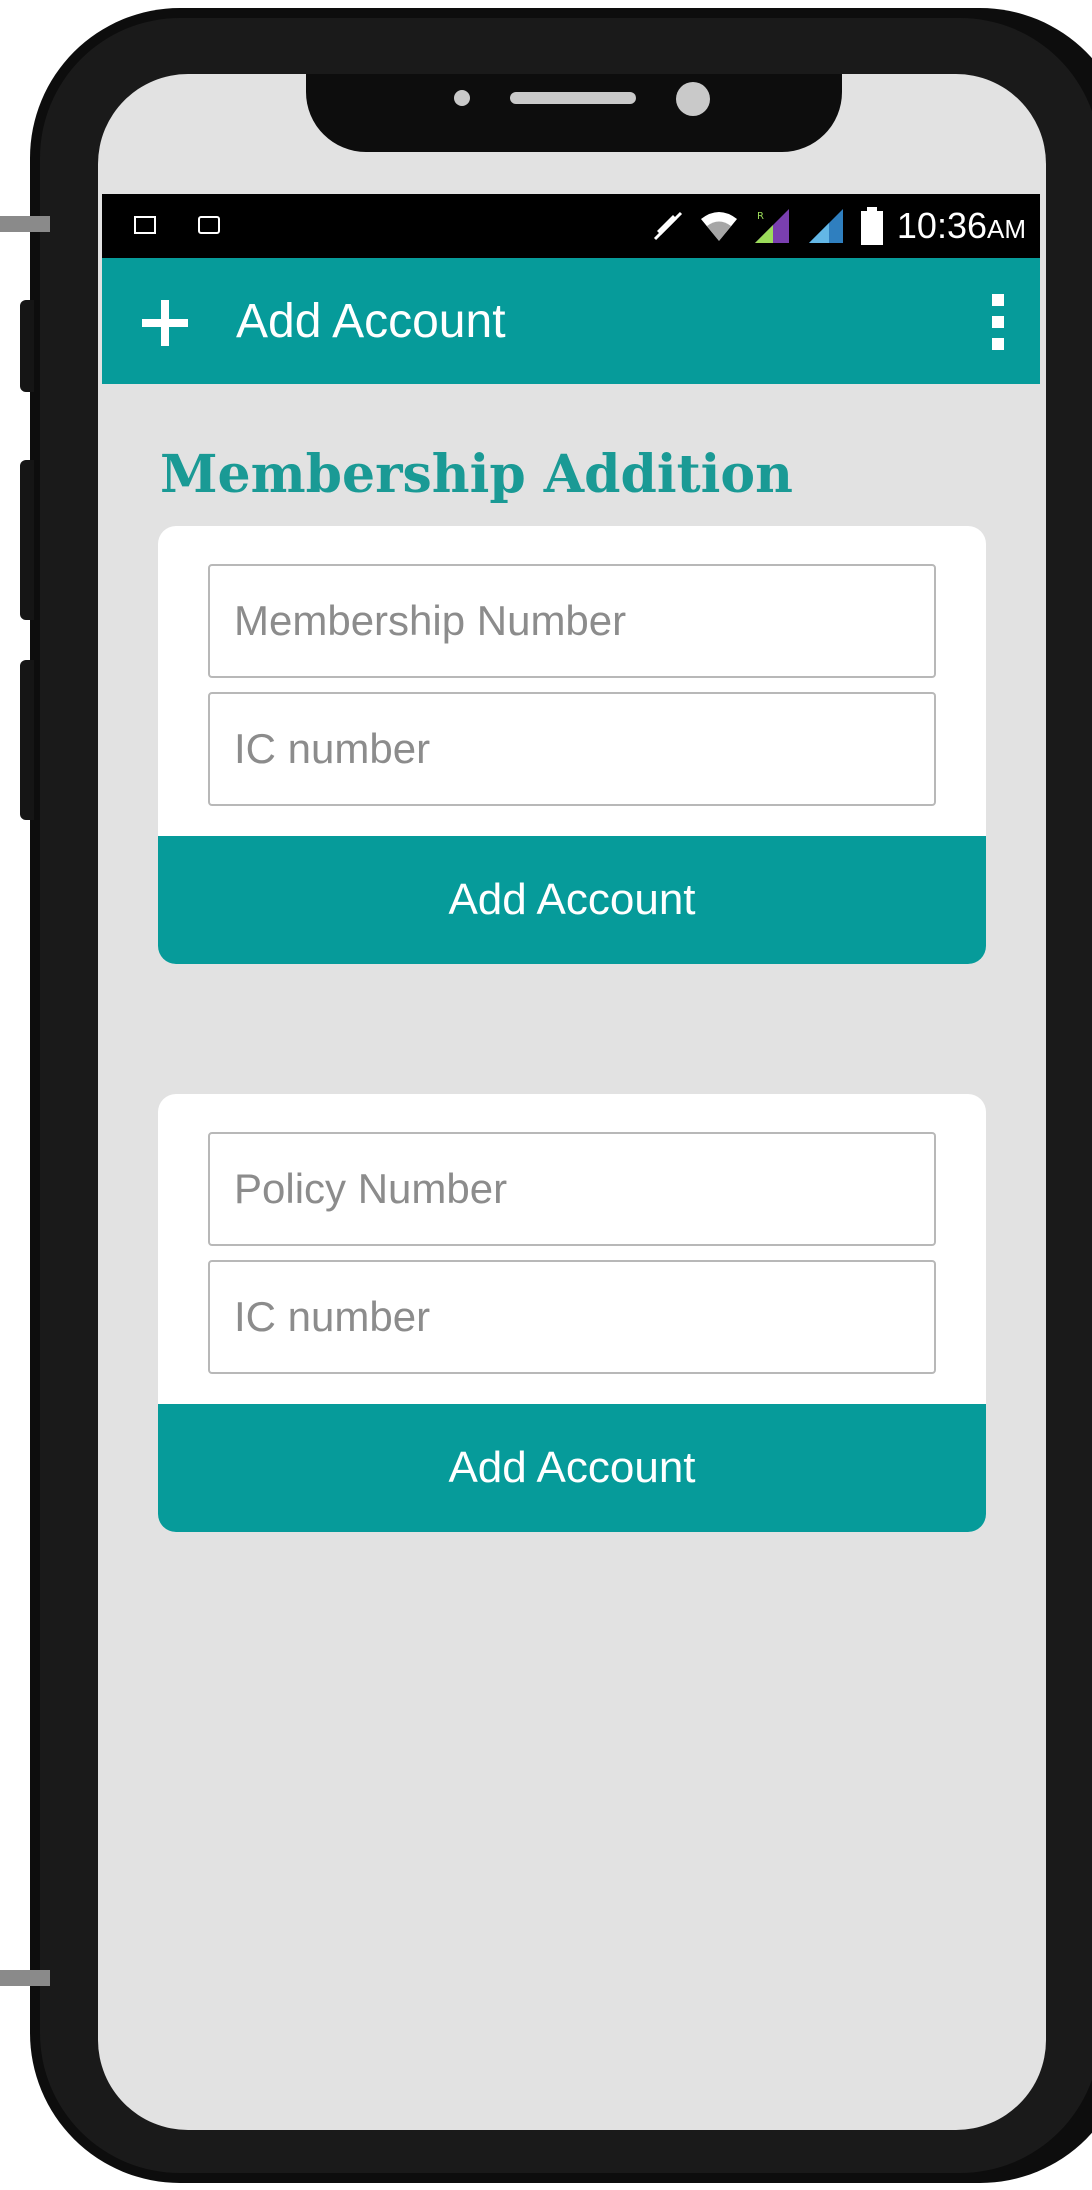 The width and height of the screenshot is (1092, 2190). I want to click on svg-text: R, so click(760, 216).